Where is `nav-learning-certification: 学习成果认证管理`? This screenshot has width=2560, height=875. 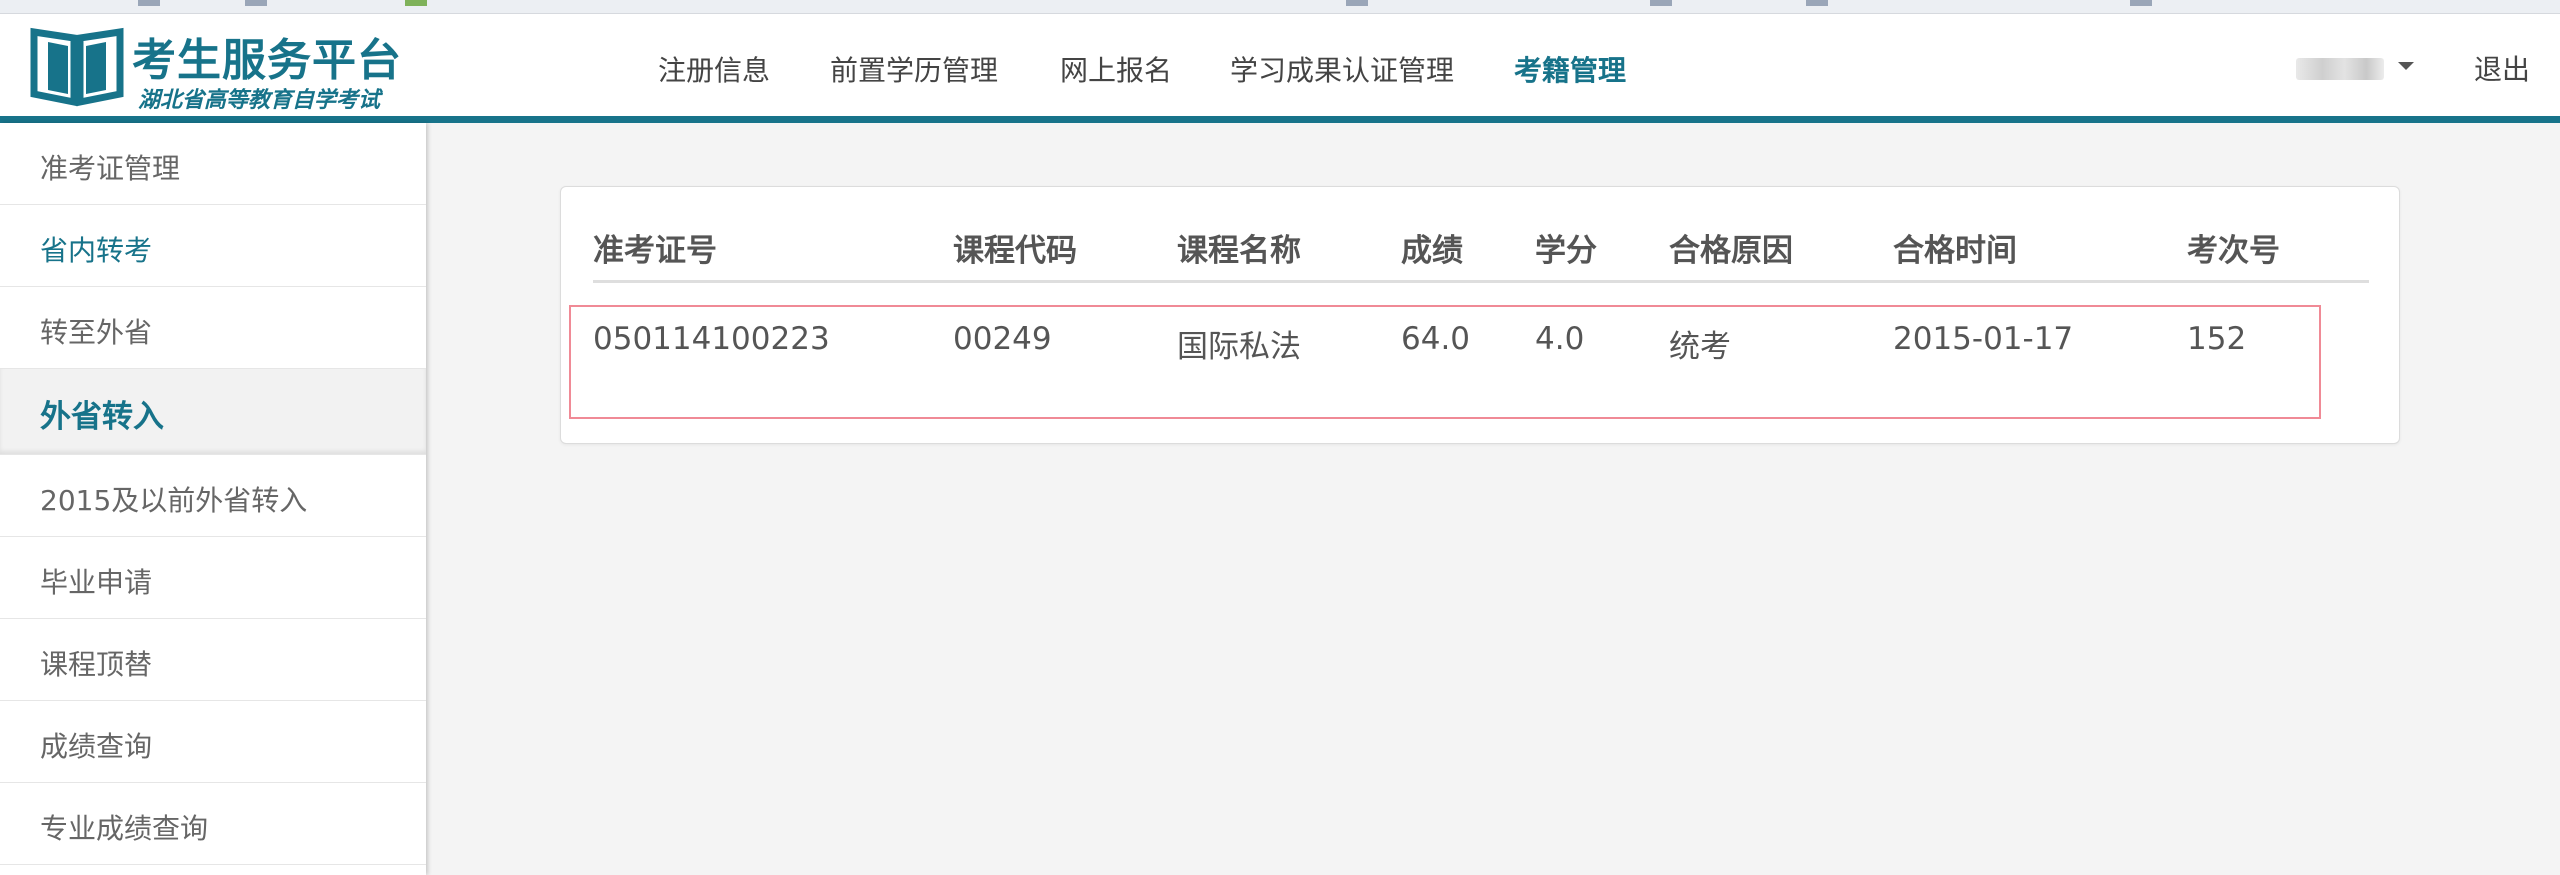
nav-learning-certification: 学习成果认证管理 is located at coordinates (1342, 69).